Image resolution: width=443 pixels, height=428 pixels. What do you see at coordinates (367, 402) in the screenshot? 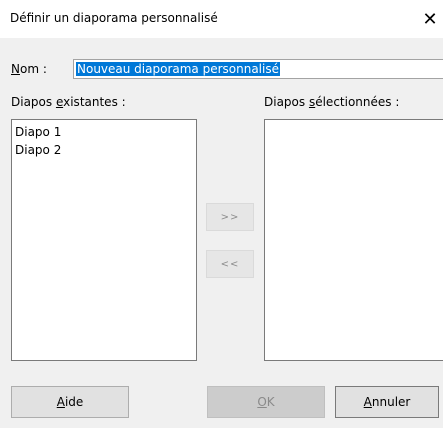
I see `cancel-button-access-key: A` at bounding box center [367, 402].